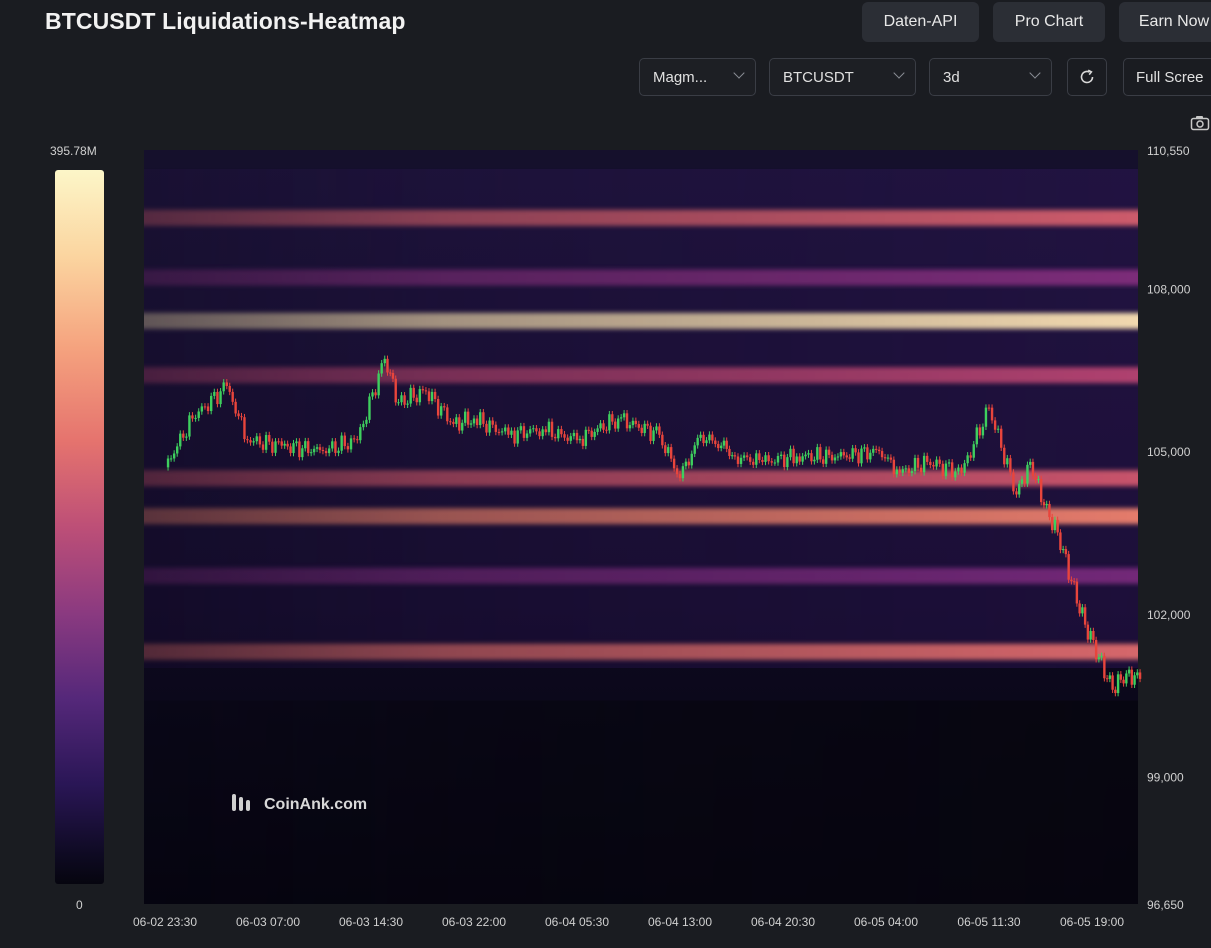 The height and width of the screenshot is (948, 1211). I want to click on refresh-button, so click(1087, 77).